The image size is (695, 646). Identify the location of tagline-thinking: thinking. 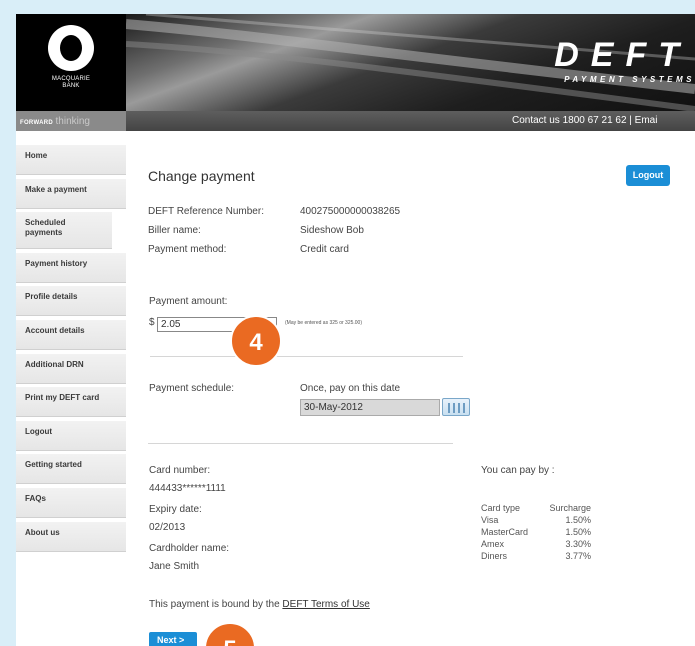
(72, 121).